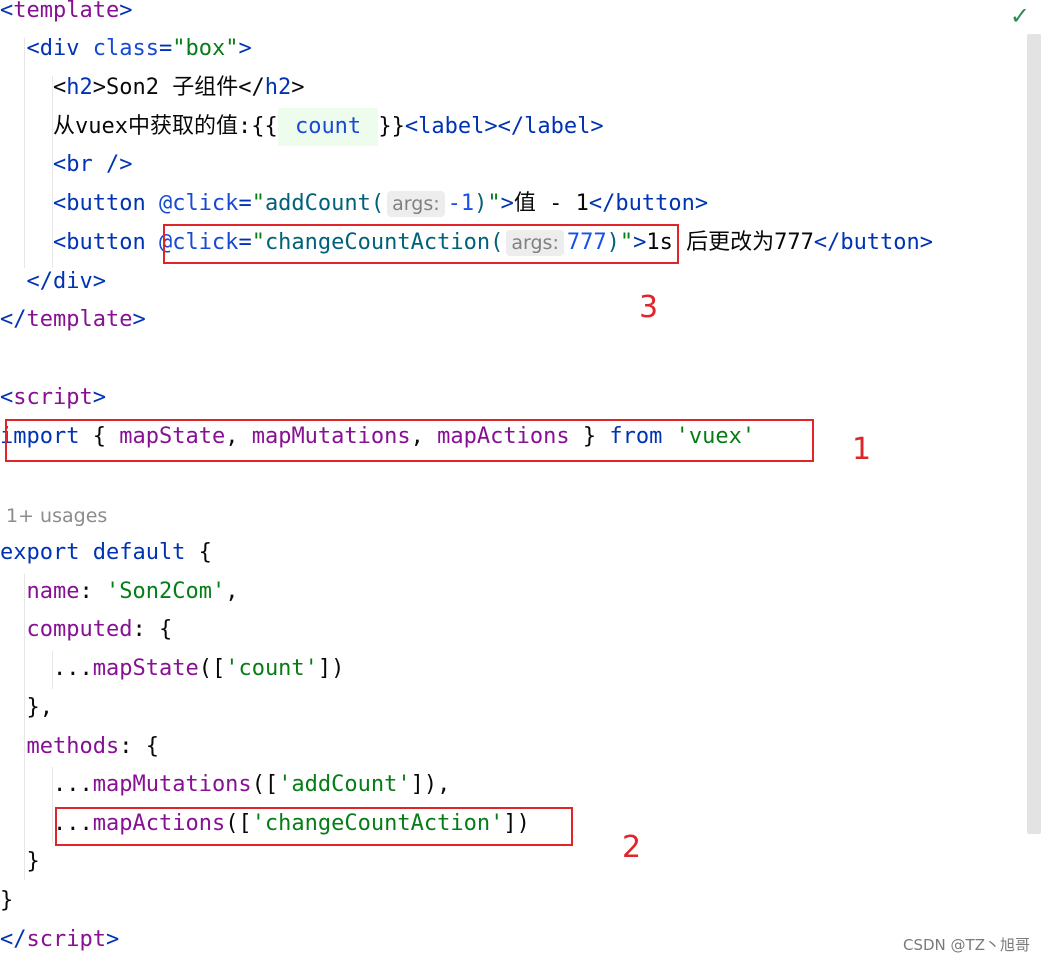 This screenshot has width=1044, height=963. What do you see at coordinates (40, 707) in the screenshot?
I see `code-line-18: },` at bounding box center [40, 707].